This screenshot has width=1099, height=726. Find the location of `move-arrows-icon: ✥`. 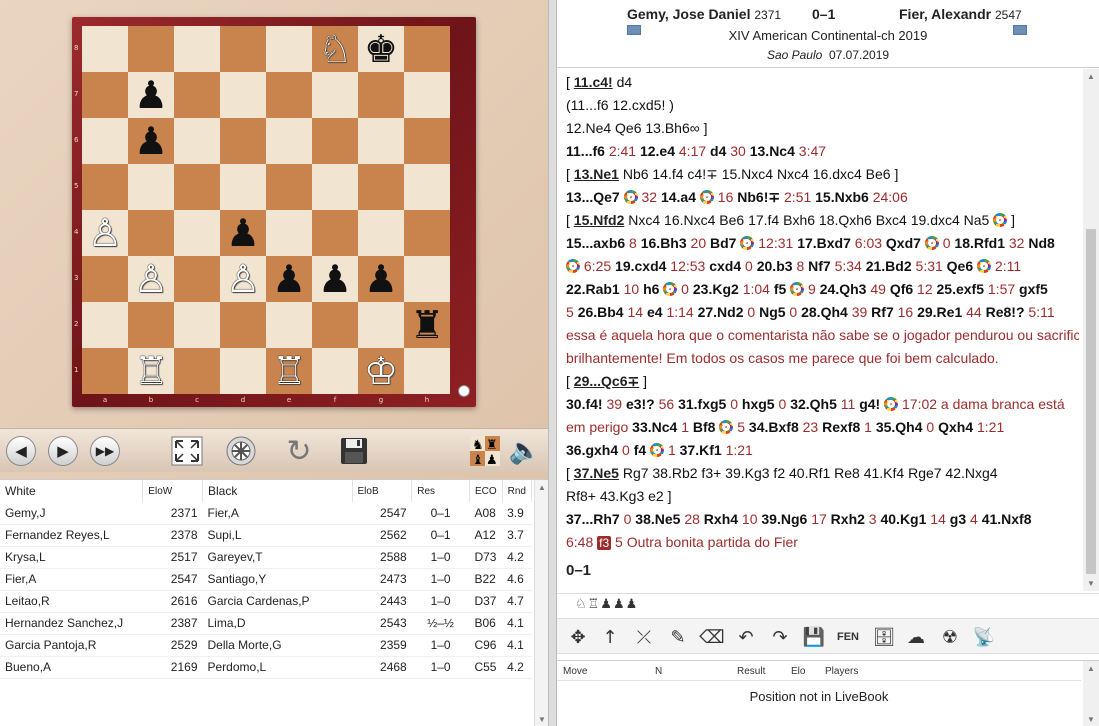

move-arrows-icon: ✥ is located at coordinates (578, 637).